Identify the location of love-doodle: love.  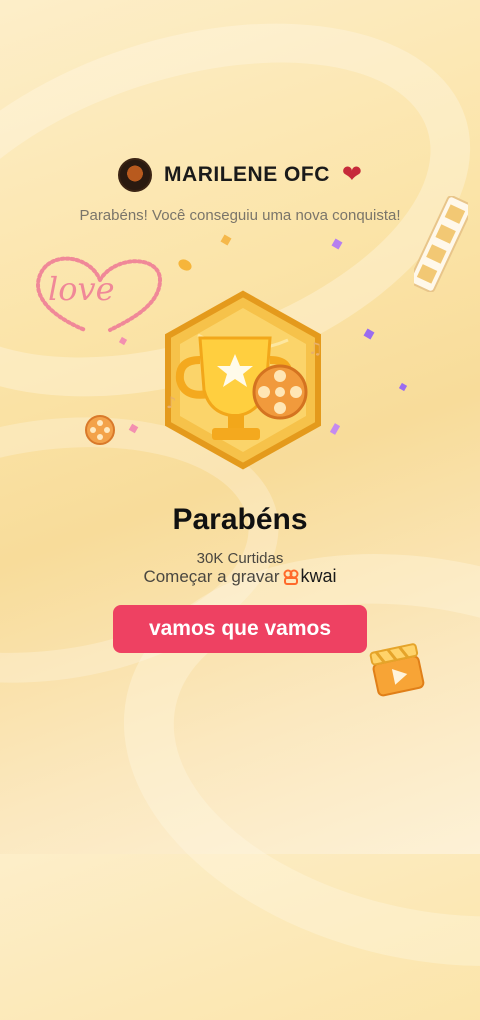
(100, 297).